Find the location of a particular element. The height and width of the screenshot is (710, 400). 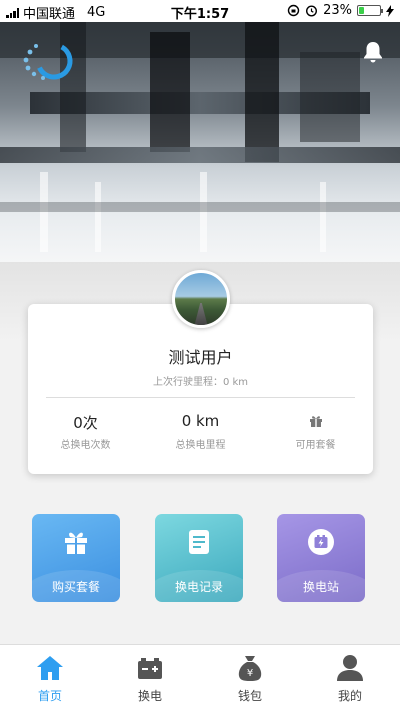

status-right: 23% is located at coordinates (340, 10).